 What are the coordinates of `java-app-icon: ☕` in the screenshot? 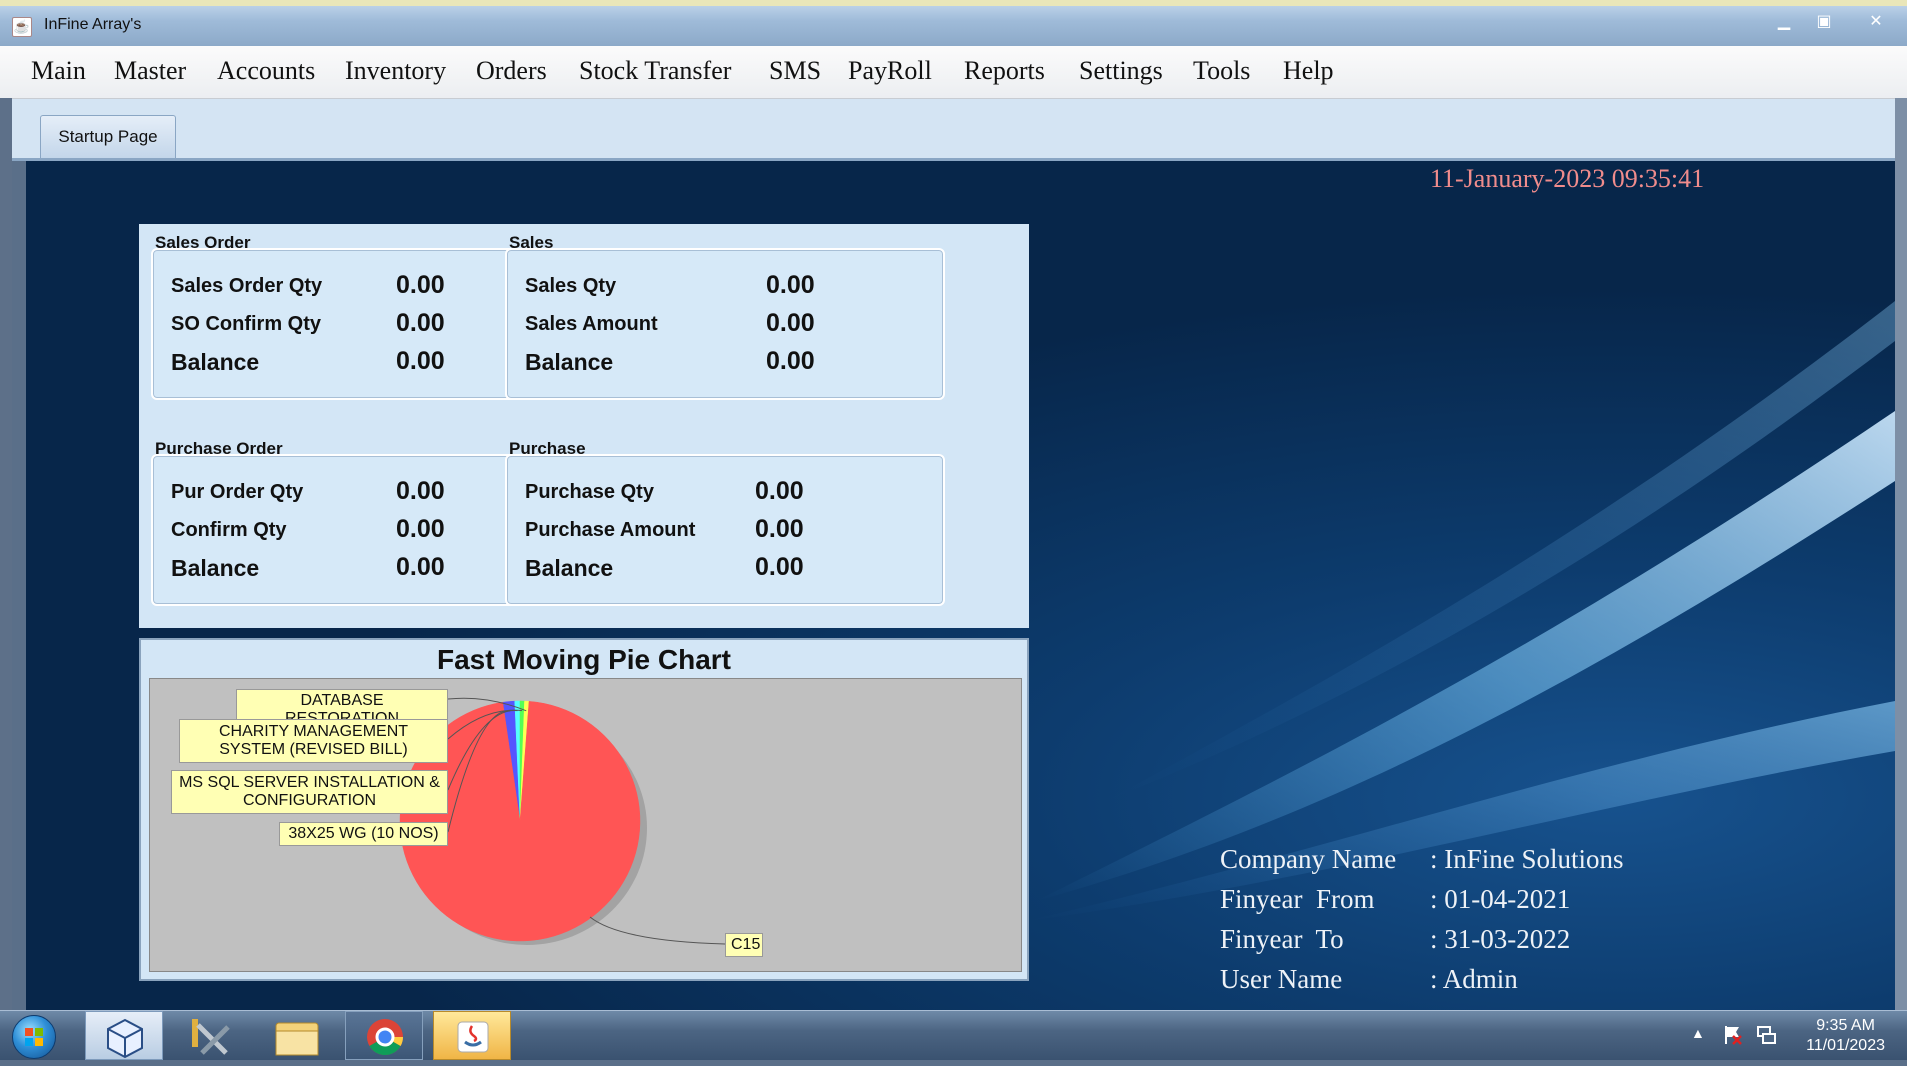 It's located at (22, 27).